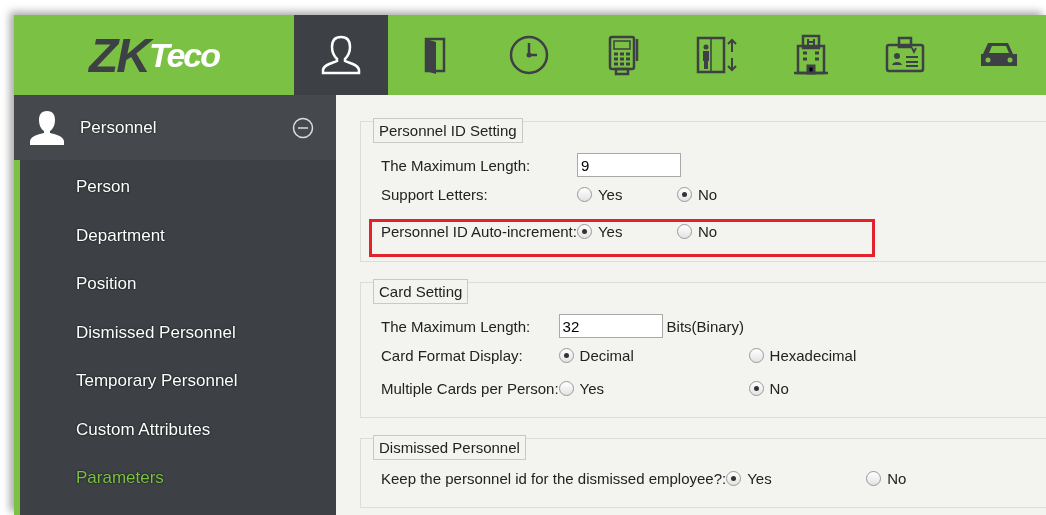 The image size is (1046, 515). What do you see at coordinates (802, 355) in the screenshot?
I see `radio-option: Hexadecimal` at bounding box center [802, 355].